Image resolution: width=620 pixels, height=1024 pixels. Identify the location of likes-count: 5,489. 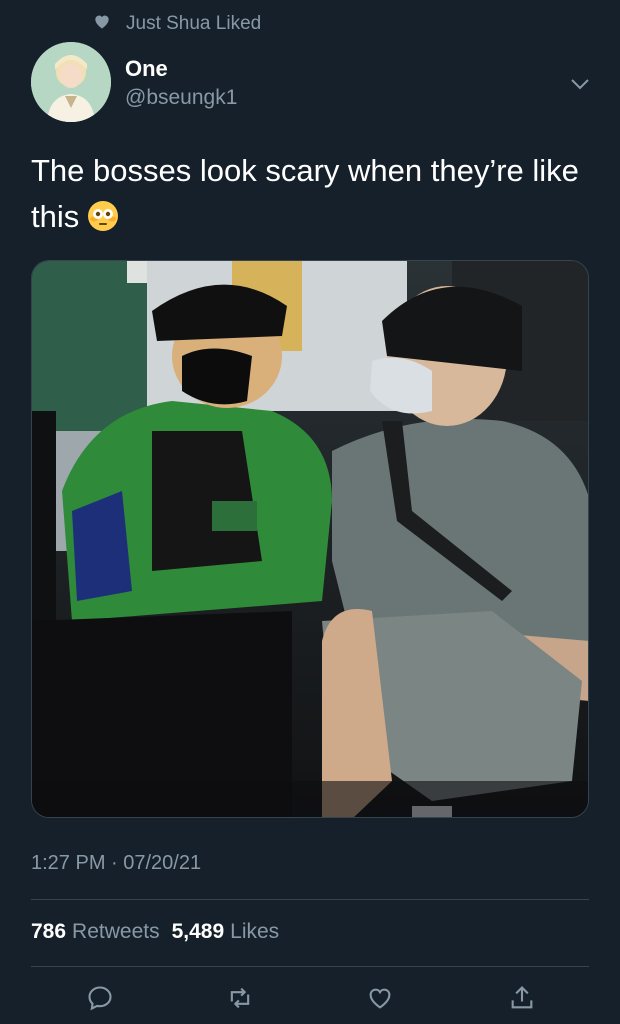
(198, 931).